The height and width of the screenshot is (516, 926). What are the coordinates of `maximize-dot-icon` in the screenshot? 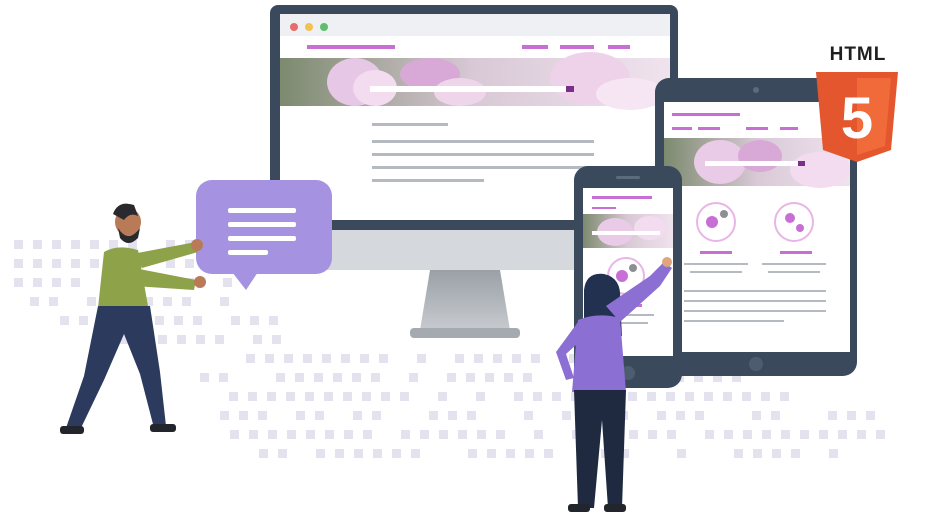 It's located at (324, 27).